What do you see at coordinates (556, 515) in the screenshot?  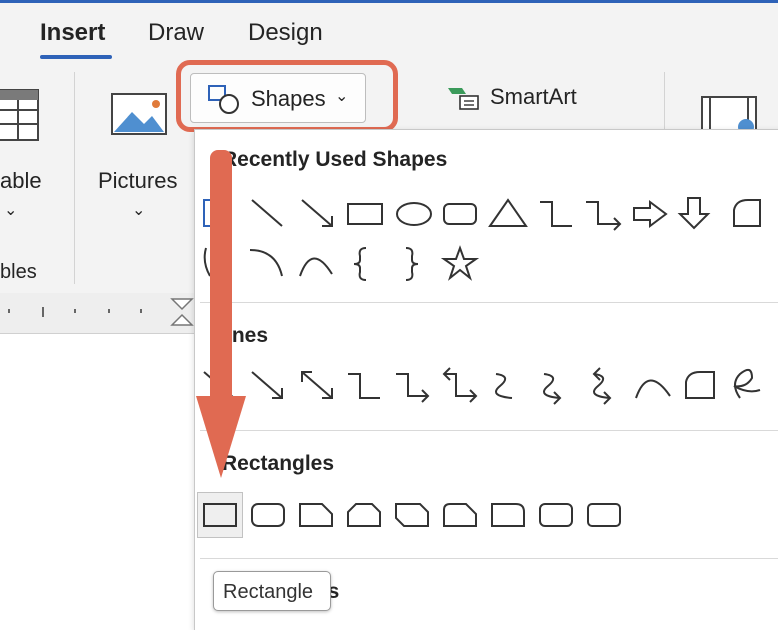 I see `round-same-side-rectangle-shape` at bounding box center [556, 515].